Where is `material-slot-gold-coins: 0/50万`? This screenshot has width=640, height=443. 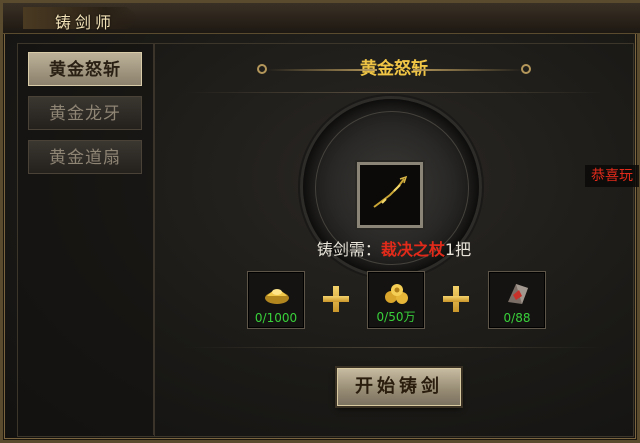 material-slot-gold-coins: 0/50万 is located at coordinates (396, 300).